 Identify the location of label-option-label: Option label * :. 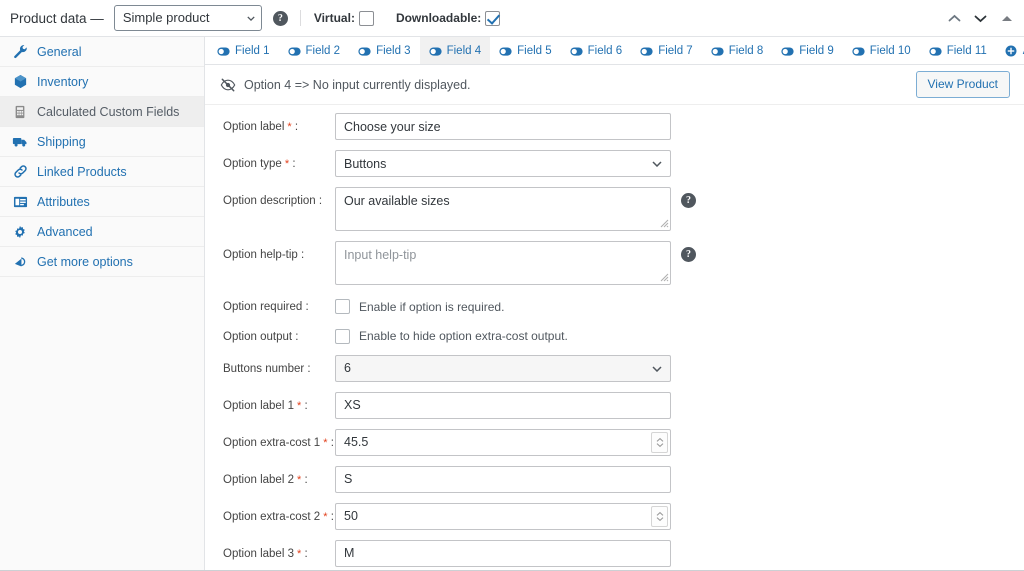
(279, 124).